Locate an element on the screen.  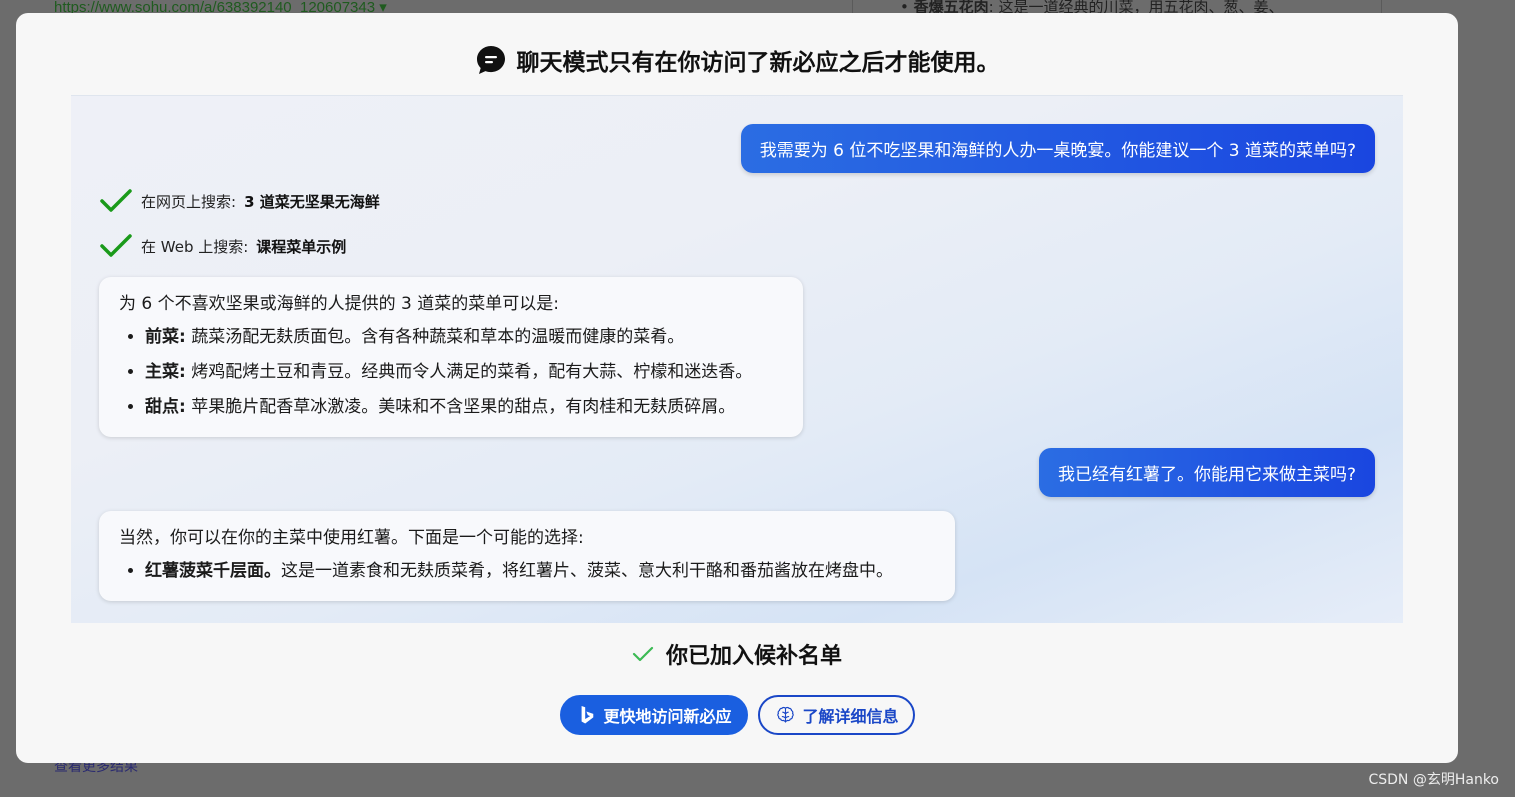
chat-bubble-icon is located at coordinates (490, 60).